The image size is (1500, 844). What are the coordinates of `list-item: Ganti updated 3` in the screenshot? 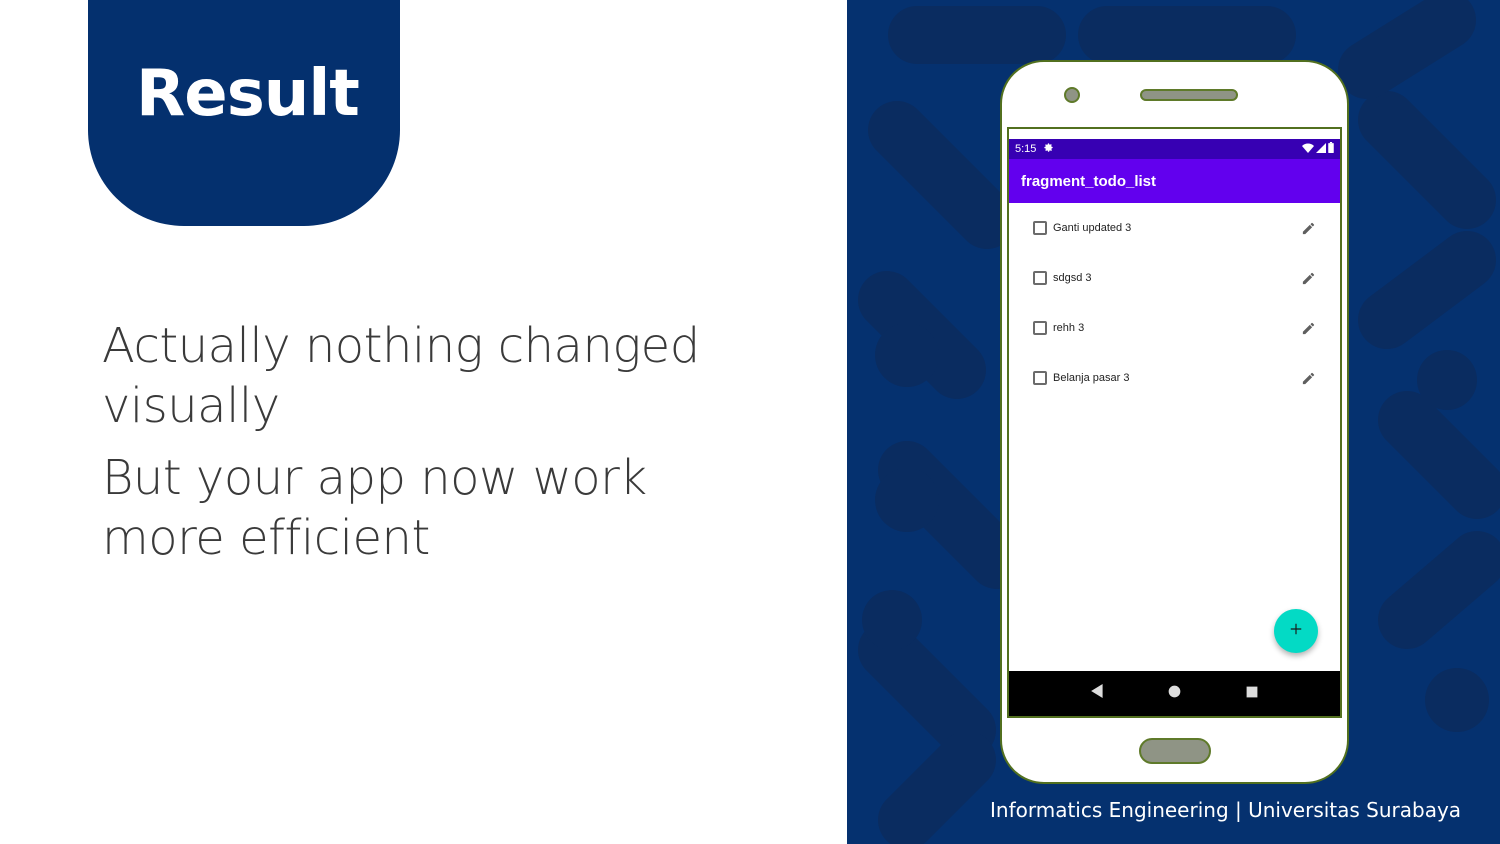 It's located at (1174, 228).